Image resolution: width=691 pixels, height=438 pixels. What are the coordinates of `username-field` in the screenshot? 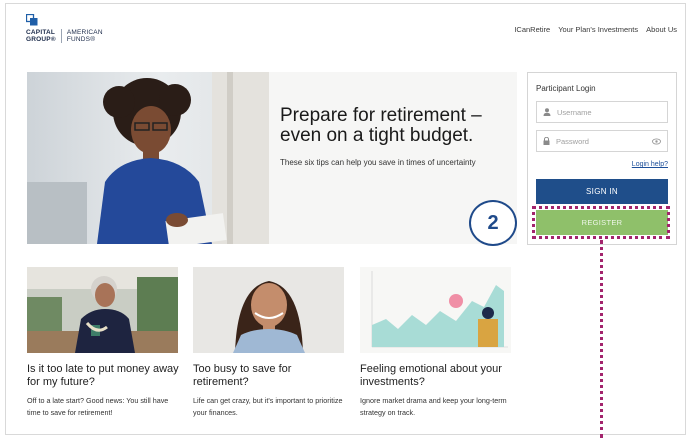 It's located at (602, 112).